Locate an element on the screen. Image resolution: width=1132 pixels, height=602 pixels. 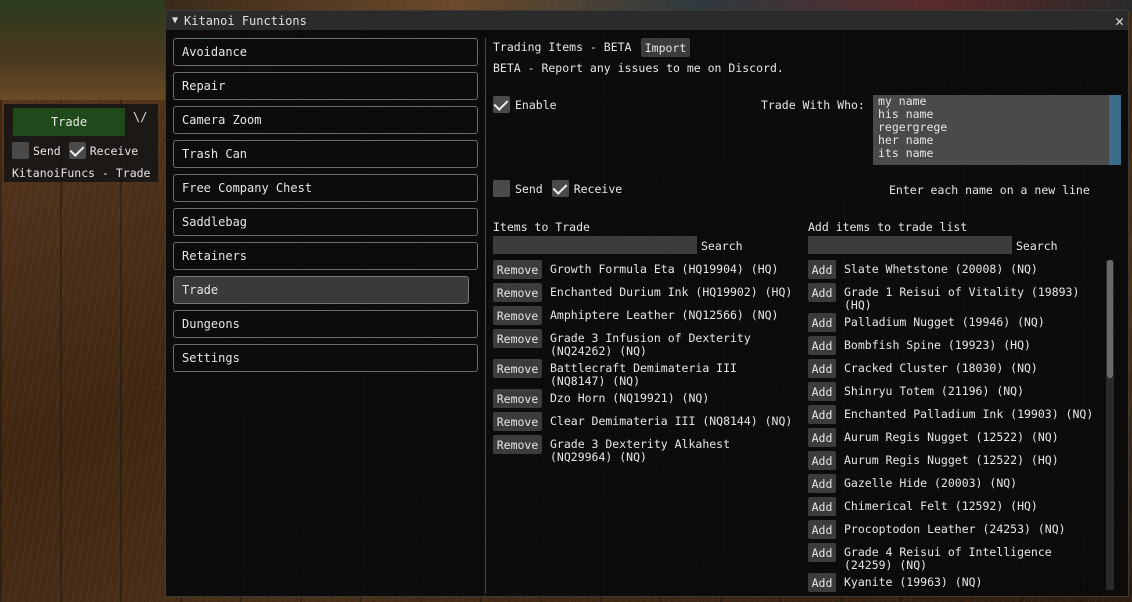
send-receive-row: Send Receive is located at coordinates (557, 188).